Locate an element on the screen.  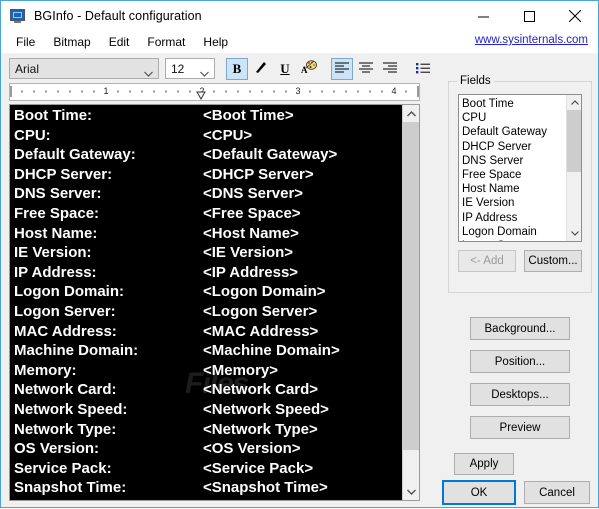
menu-item-format: Format is located at coordinates (166, 42).